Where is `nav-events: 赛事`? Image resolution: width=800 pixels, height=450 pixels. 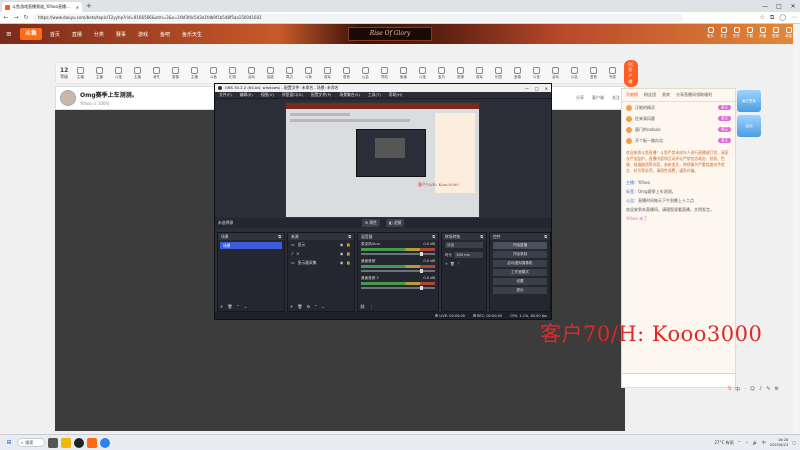
nav-events: 赛事 is located at coordinates (121, 34).